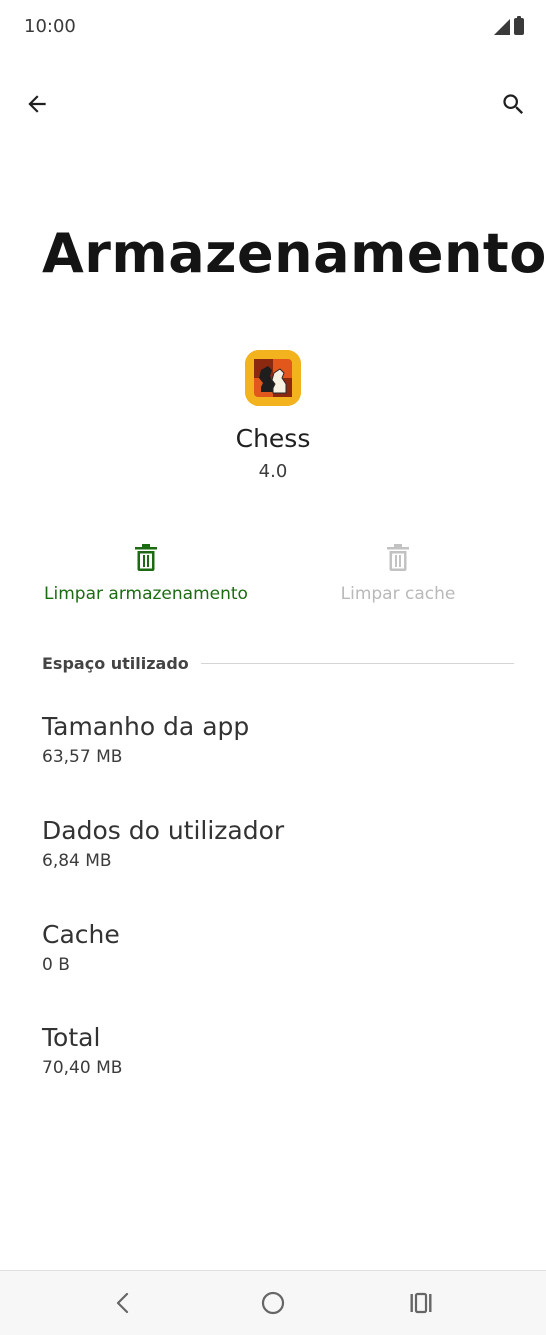 This screenshot has height=1335, width=546. I want to click on search-icon, so click(512, 103).